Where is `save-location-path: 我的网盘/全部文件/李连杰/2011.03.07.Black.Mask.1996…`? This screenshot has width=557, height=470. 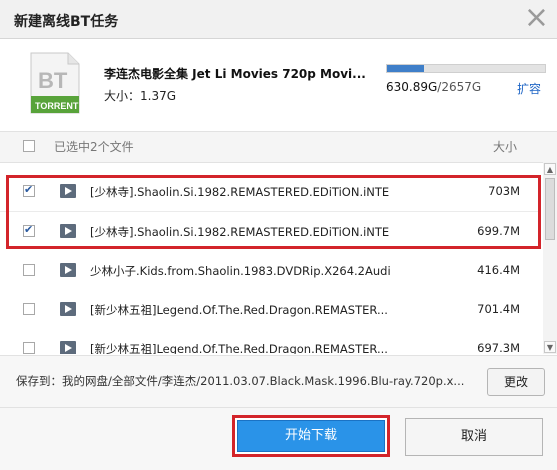 save-location-path: 我的网盘/全部文件/李连杰/2011.03.07.Black.Mask.1996… is located at coordinates (263, 381).